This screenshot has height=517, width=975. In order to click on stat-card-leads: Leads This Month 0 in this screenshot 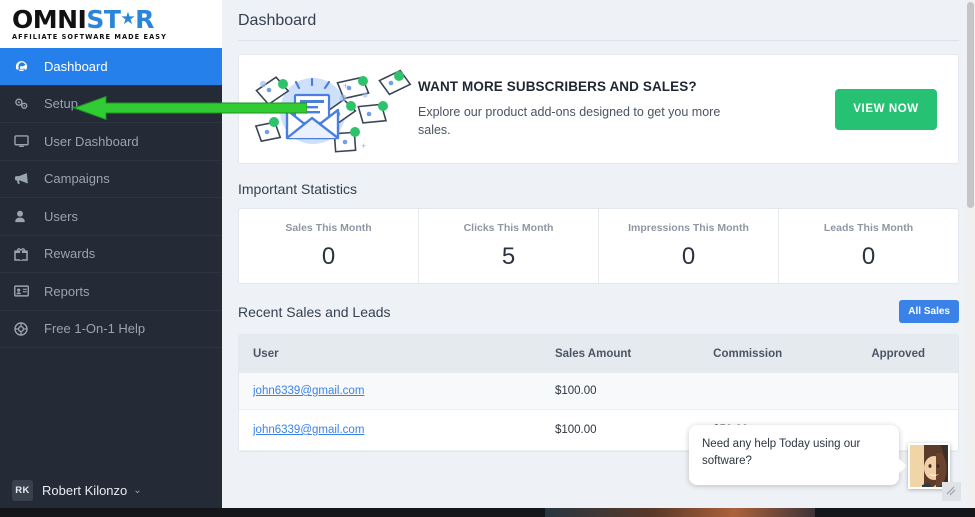, I will do `click(868, 246)`.